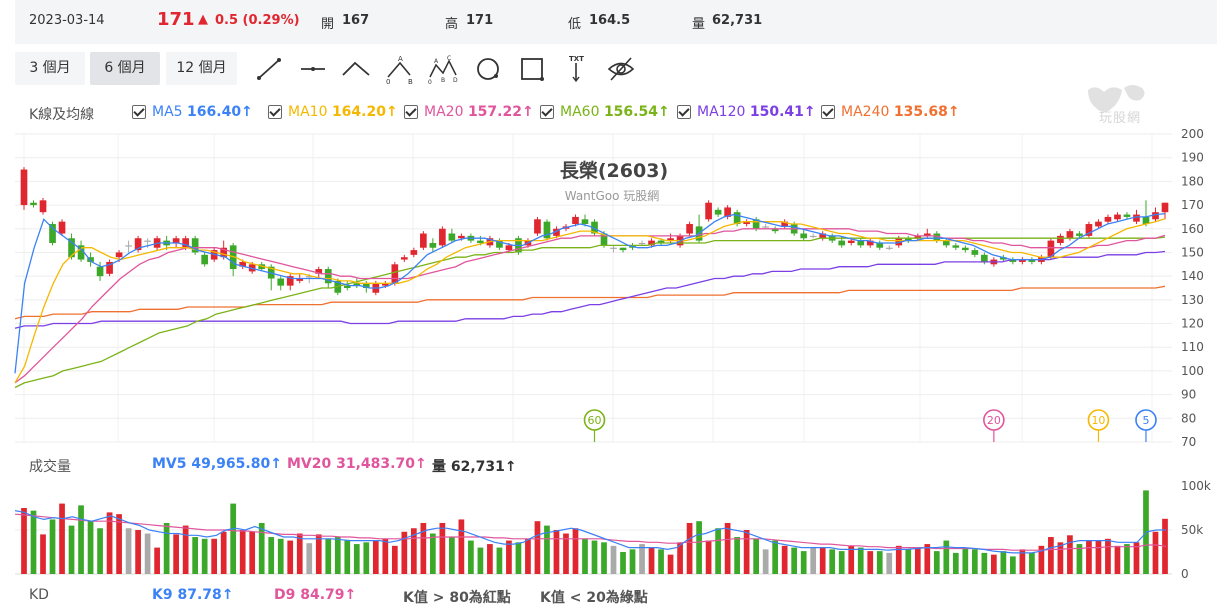  Describe the element at coordinates (275, 112) in the screenshot. I see `ma10-checkbox` at that location.